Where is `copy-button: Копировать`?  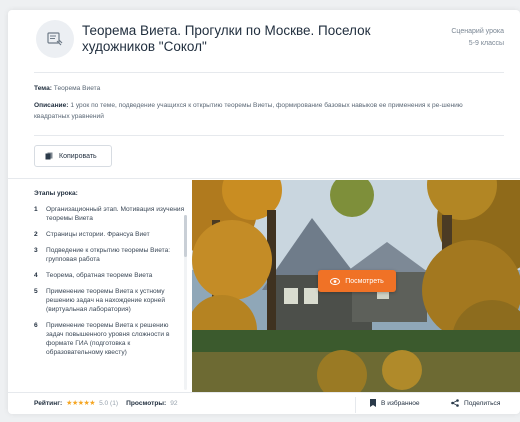 copy-button: Копировать is located at coordinates (73, 156).